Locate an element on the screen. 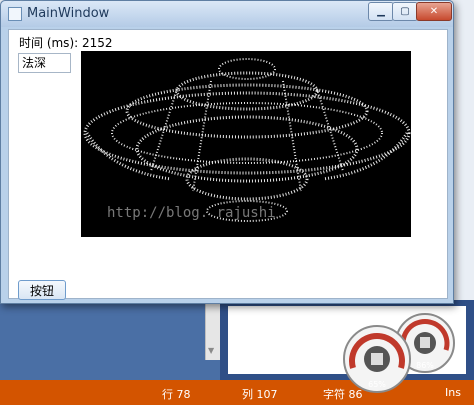  maximize-icon: ▢ is located at coordinates (405, 11).